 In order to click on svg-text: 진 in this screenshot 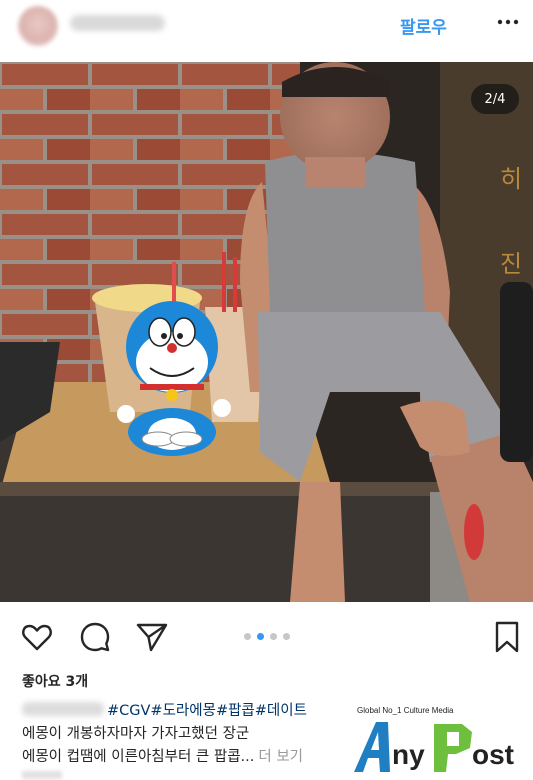, I will do `click(511, 264)`.